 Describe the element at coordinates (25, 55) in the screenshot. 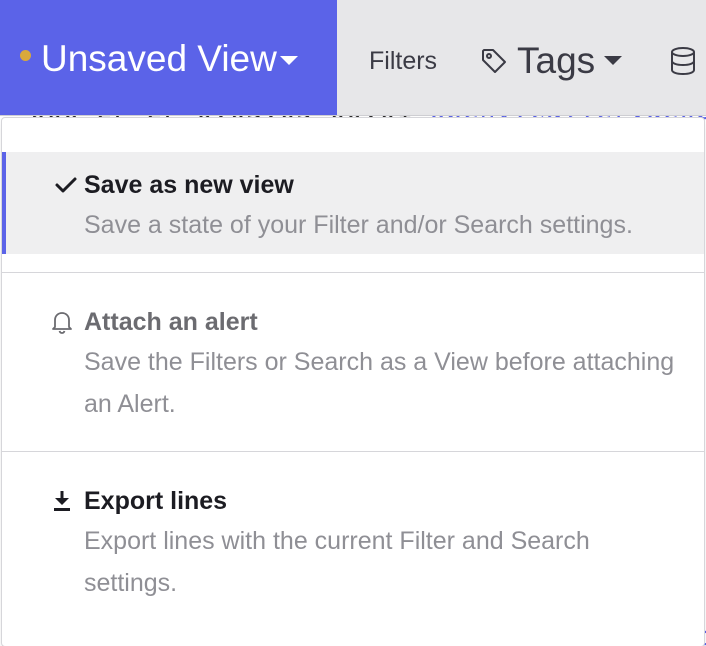

I see `unsaved-indicator-dot` at that location.